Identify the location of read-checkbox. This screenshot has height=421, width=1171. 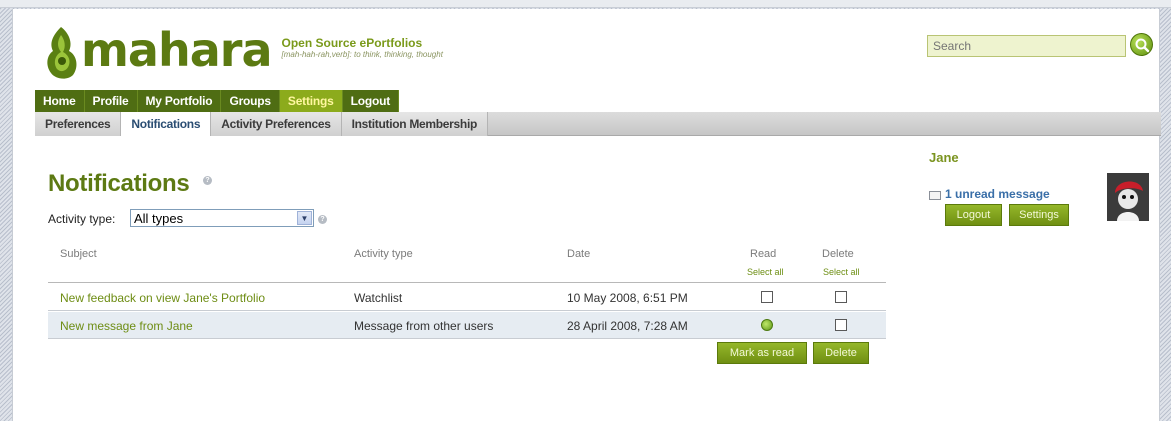
(767, 297).